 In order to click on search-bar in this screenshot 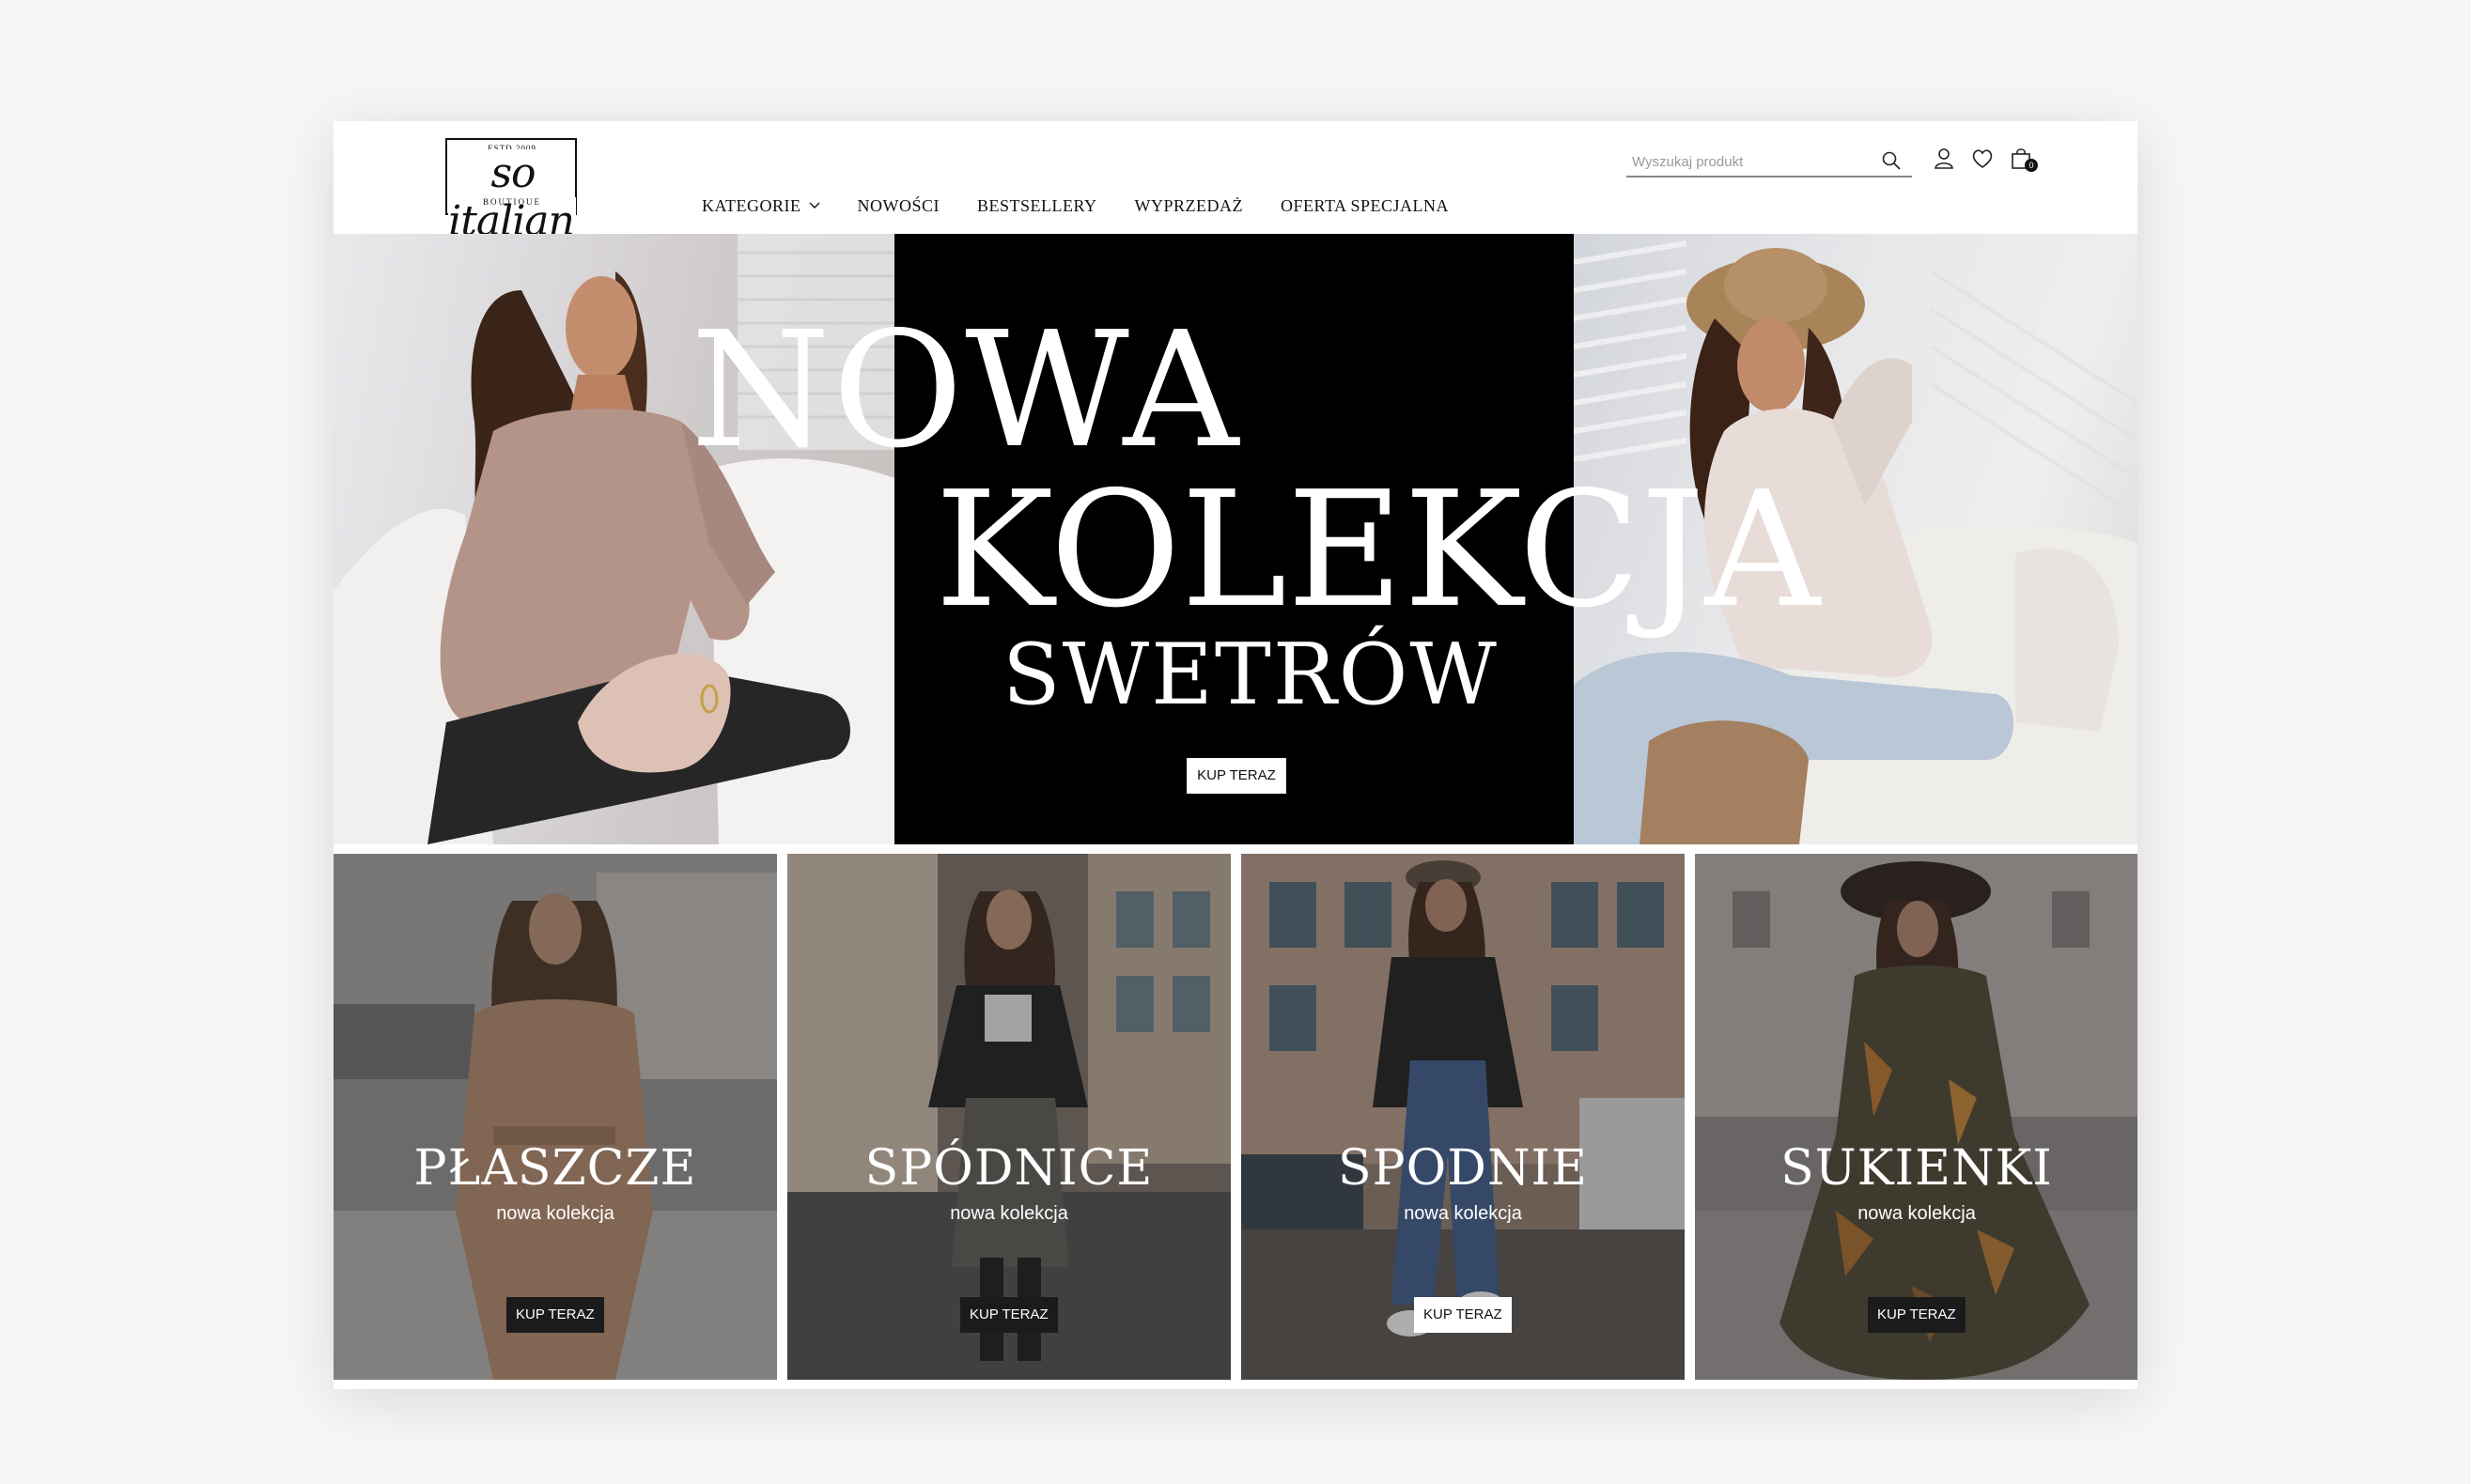, I will do `click(1769, 162)`.